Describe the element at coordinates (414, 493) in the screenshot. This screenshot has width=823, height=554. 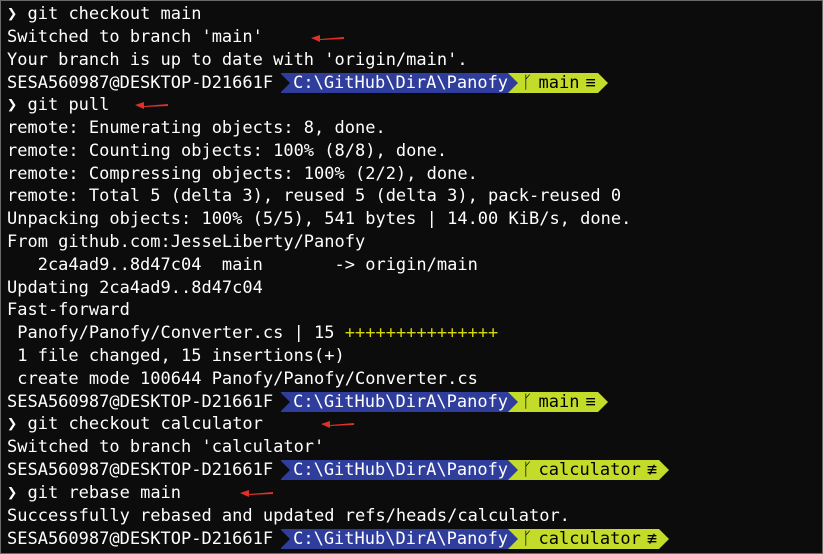
I see `command-line: ❯ git rebase main` at that location.